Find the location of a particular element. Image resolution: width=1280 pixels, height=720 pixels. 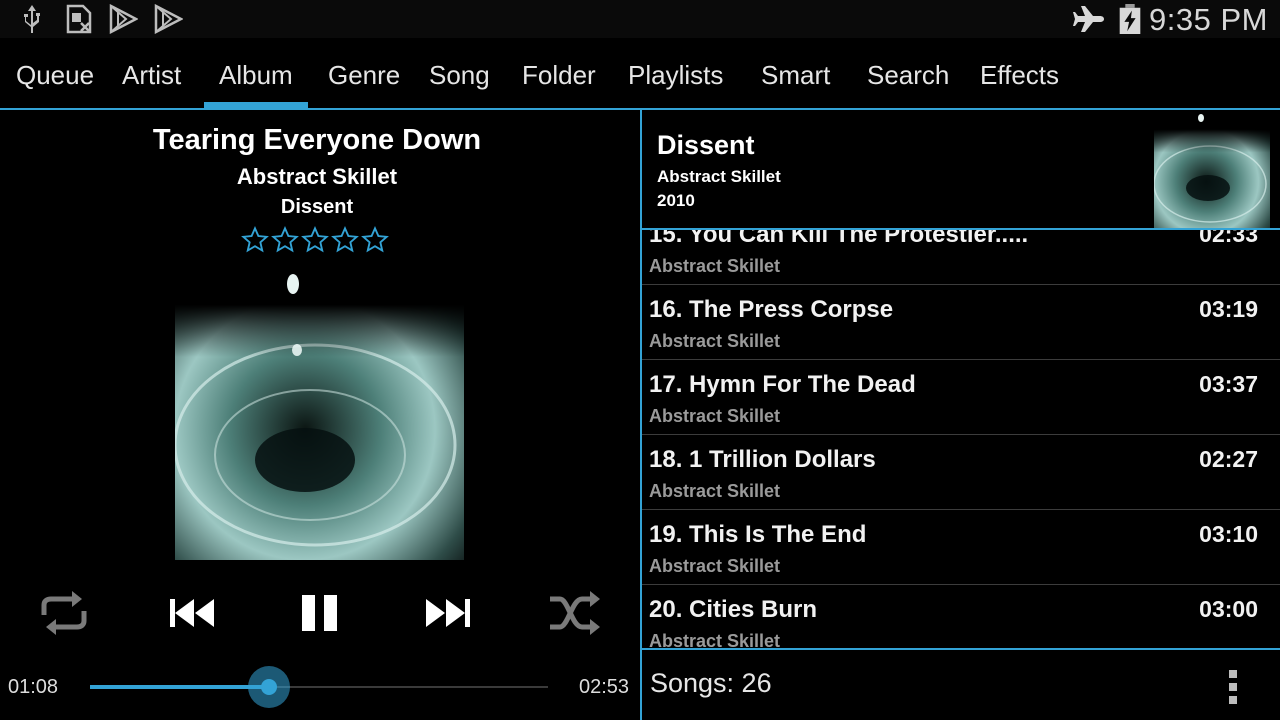

tab-smart: Smart is located at coordinates (795, 73).